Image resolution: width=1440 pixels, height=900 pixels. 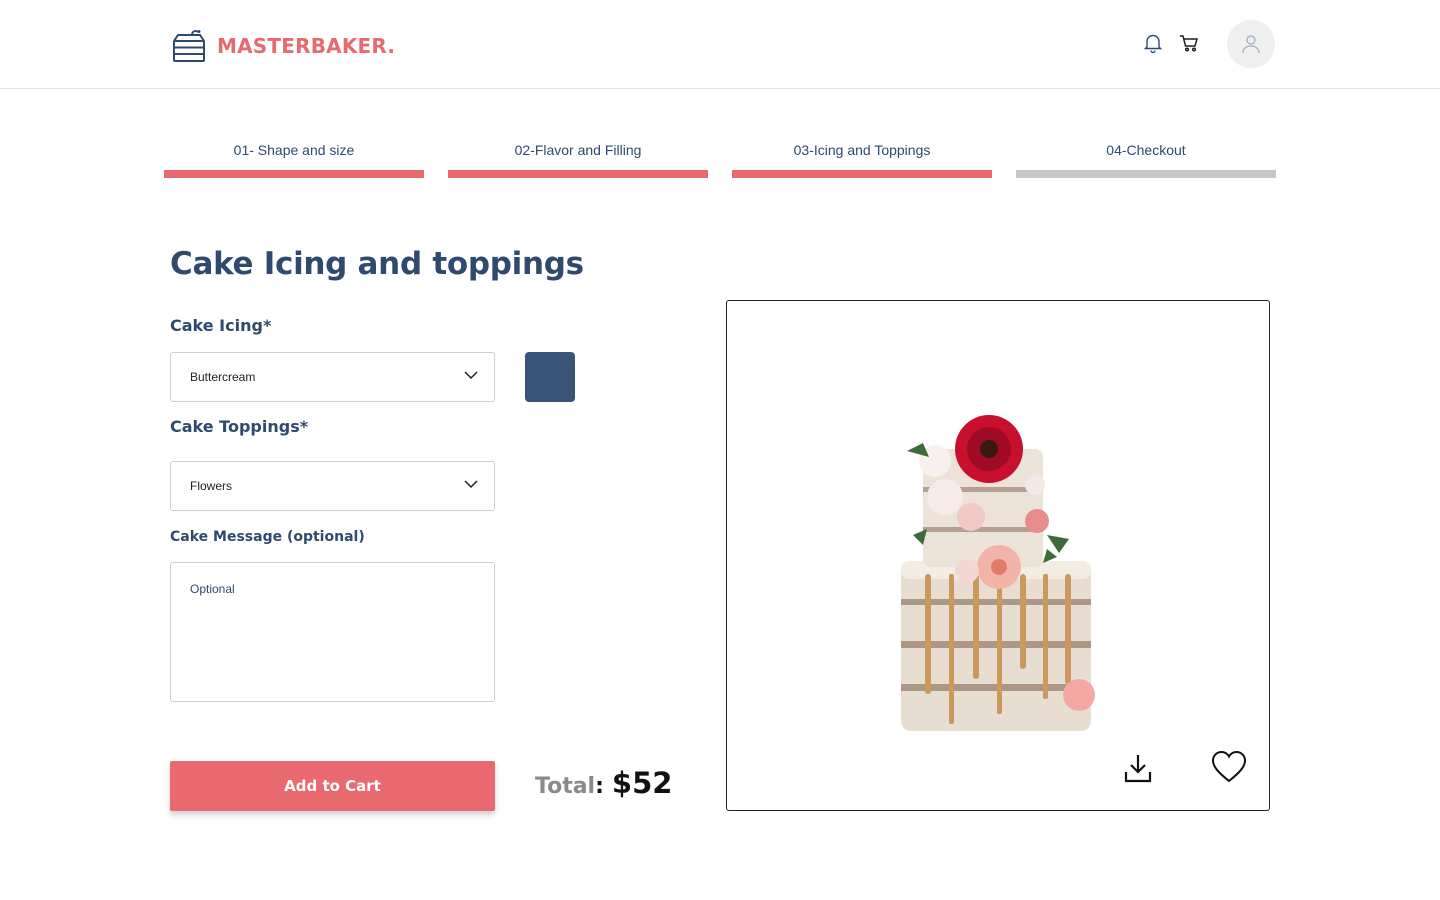 What do you see at coordinates (294, 150) in the screenshot?
I see `step-label: 01- Shape and size` at bounding box center [294, 150].